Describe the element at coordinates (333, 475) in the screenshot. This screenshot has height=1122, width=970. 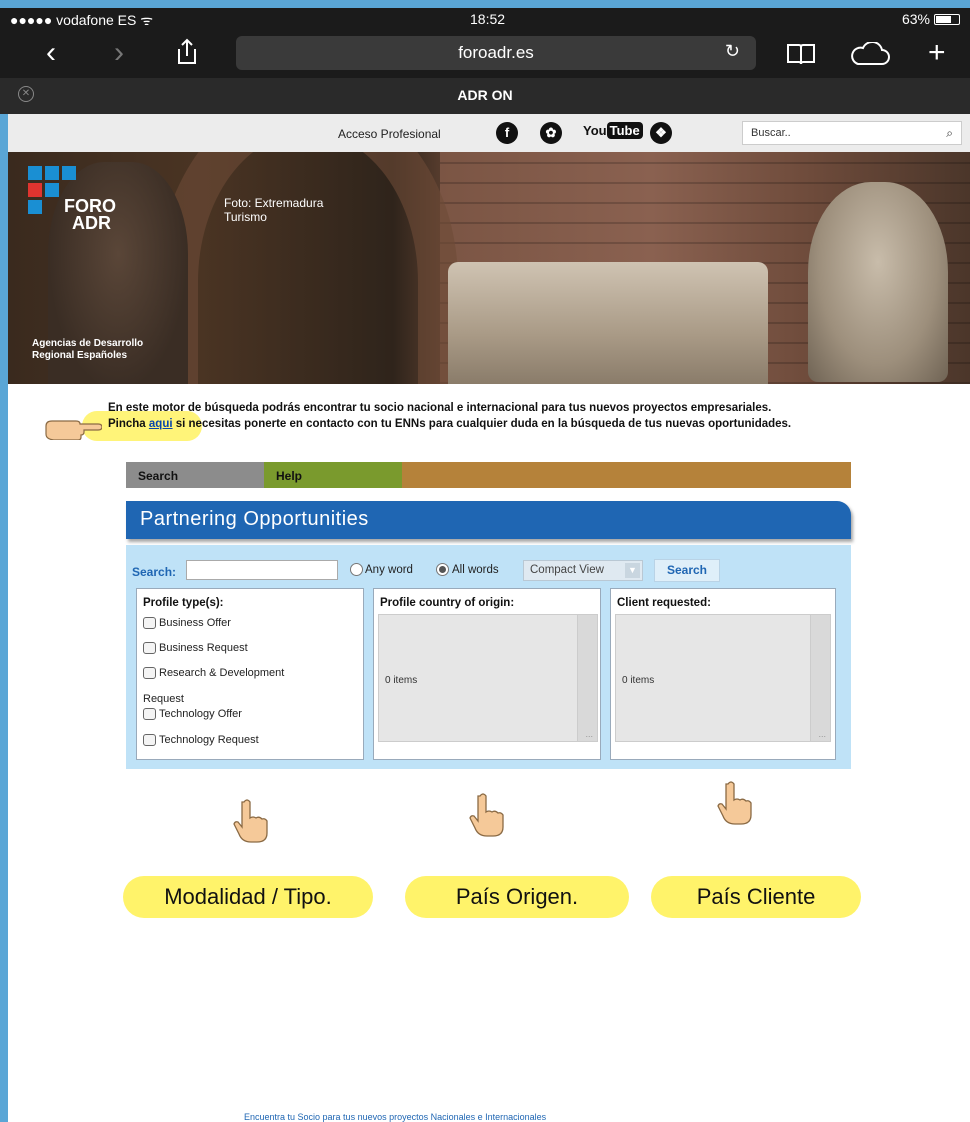
I see `tab-help: Help` at that location.